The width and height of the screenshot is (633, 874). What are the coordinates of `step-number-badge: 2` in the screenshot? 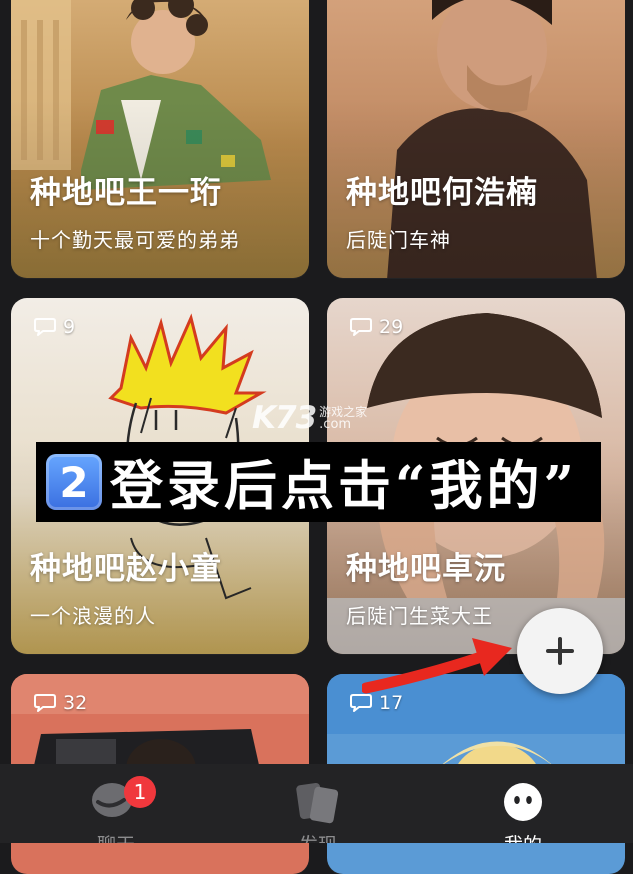 It's located at (74, 482).